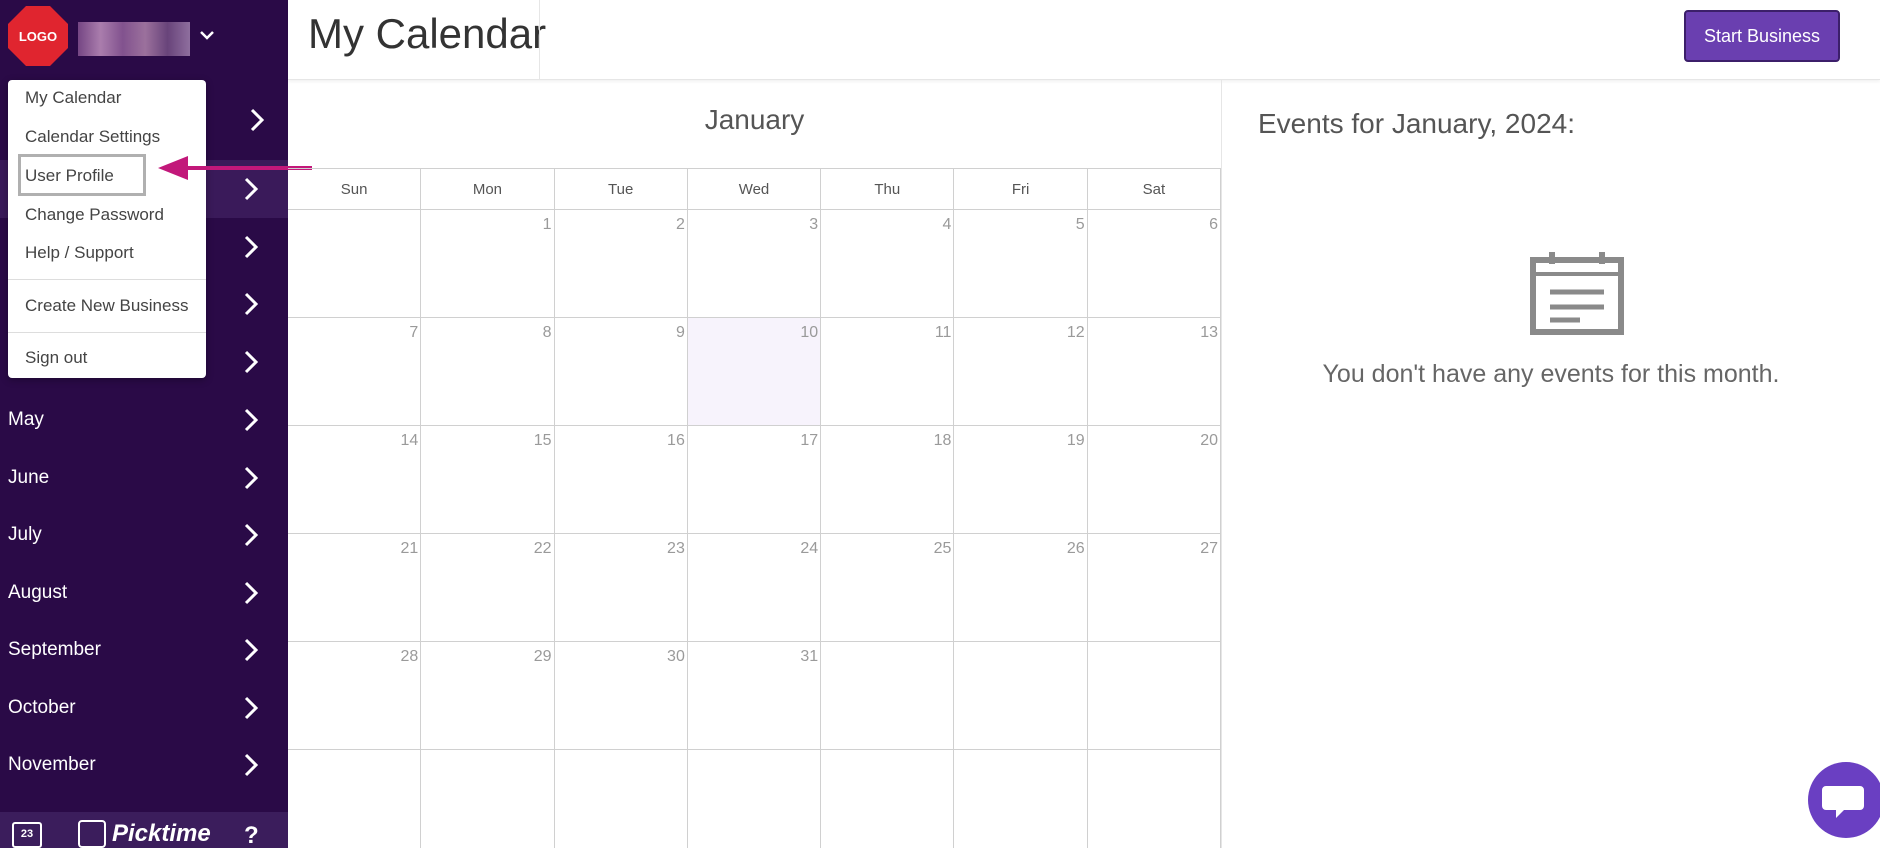 This screenshot has width=1880, height=848. What do you see at coordinates (1154, 480) in the screenshot?
I see `calendar-day-cell: 20` at bounding box center [1154, 480].